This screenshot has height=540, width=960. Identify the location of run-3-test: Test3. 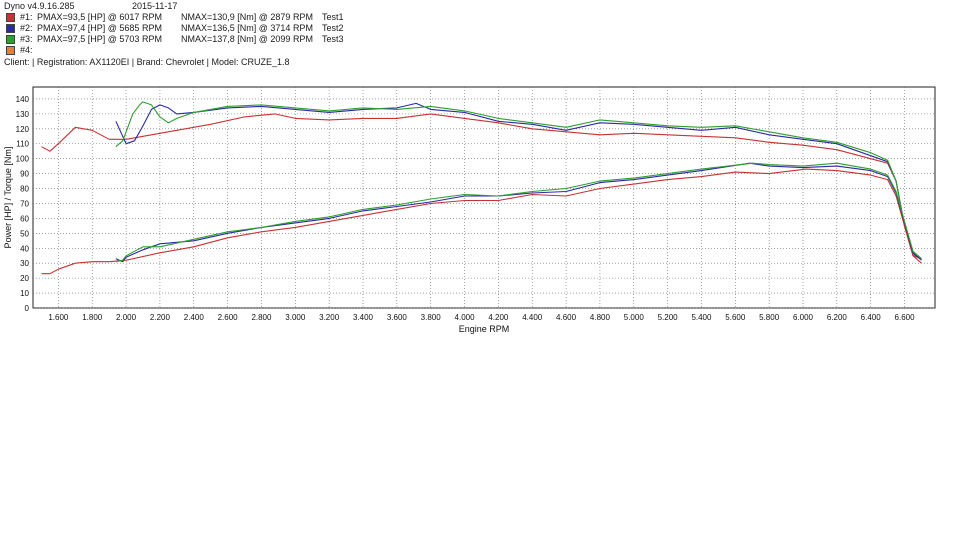
(333, 39).